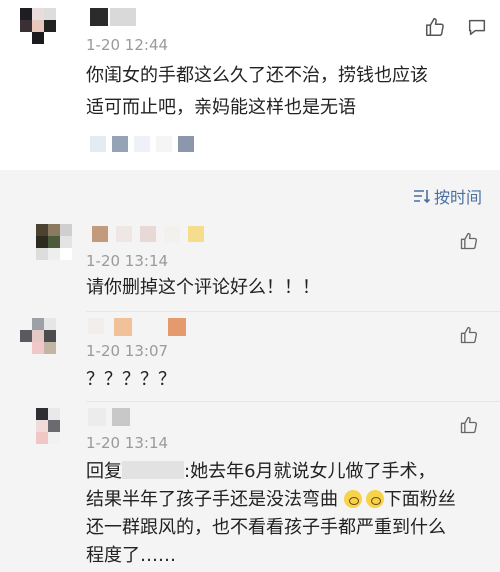  I want to click on reply-text: 请你删掉这个评论好么！！！, so click(203, 287).